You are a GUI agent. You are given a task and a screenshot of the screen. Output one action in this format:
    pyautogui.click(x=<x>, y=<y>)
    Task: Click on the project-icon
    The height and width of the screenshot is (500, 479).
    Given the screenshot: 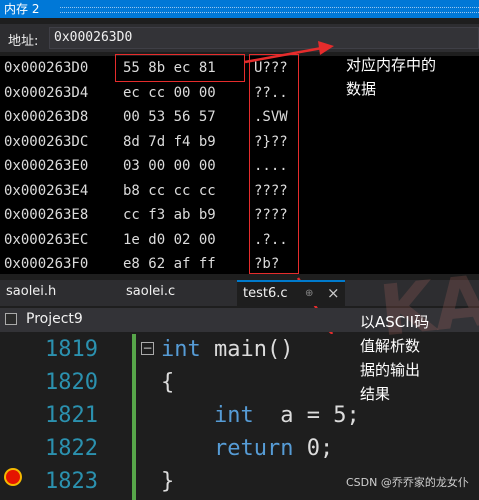 What is the action you would take?
    pyautogui.click(x=11, y=319)
    